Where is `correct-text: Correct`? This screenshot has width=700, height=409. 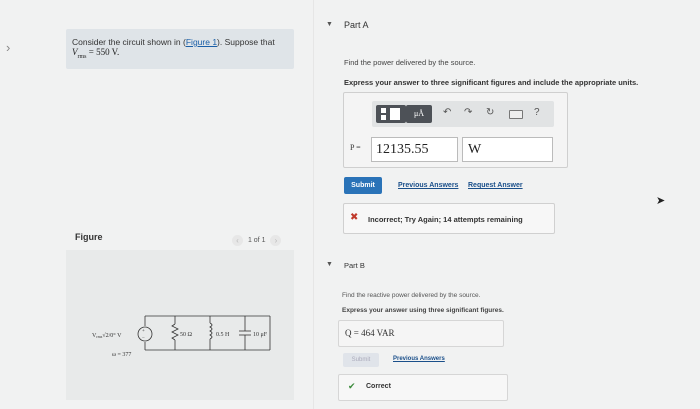 correct-text: Correct is located at coordinates (378, 386).